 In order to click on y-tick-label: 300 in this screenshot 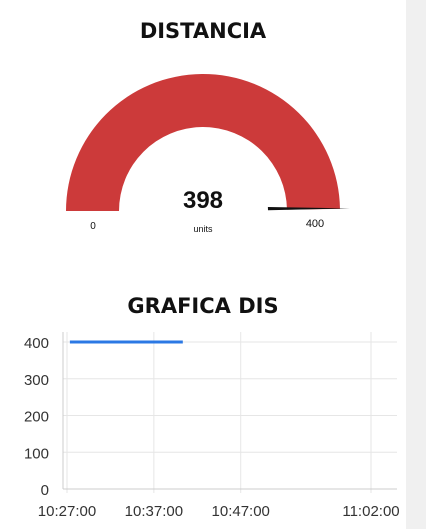, I will do `click(36, 380)`.